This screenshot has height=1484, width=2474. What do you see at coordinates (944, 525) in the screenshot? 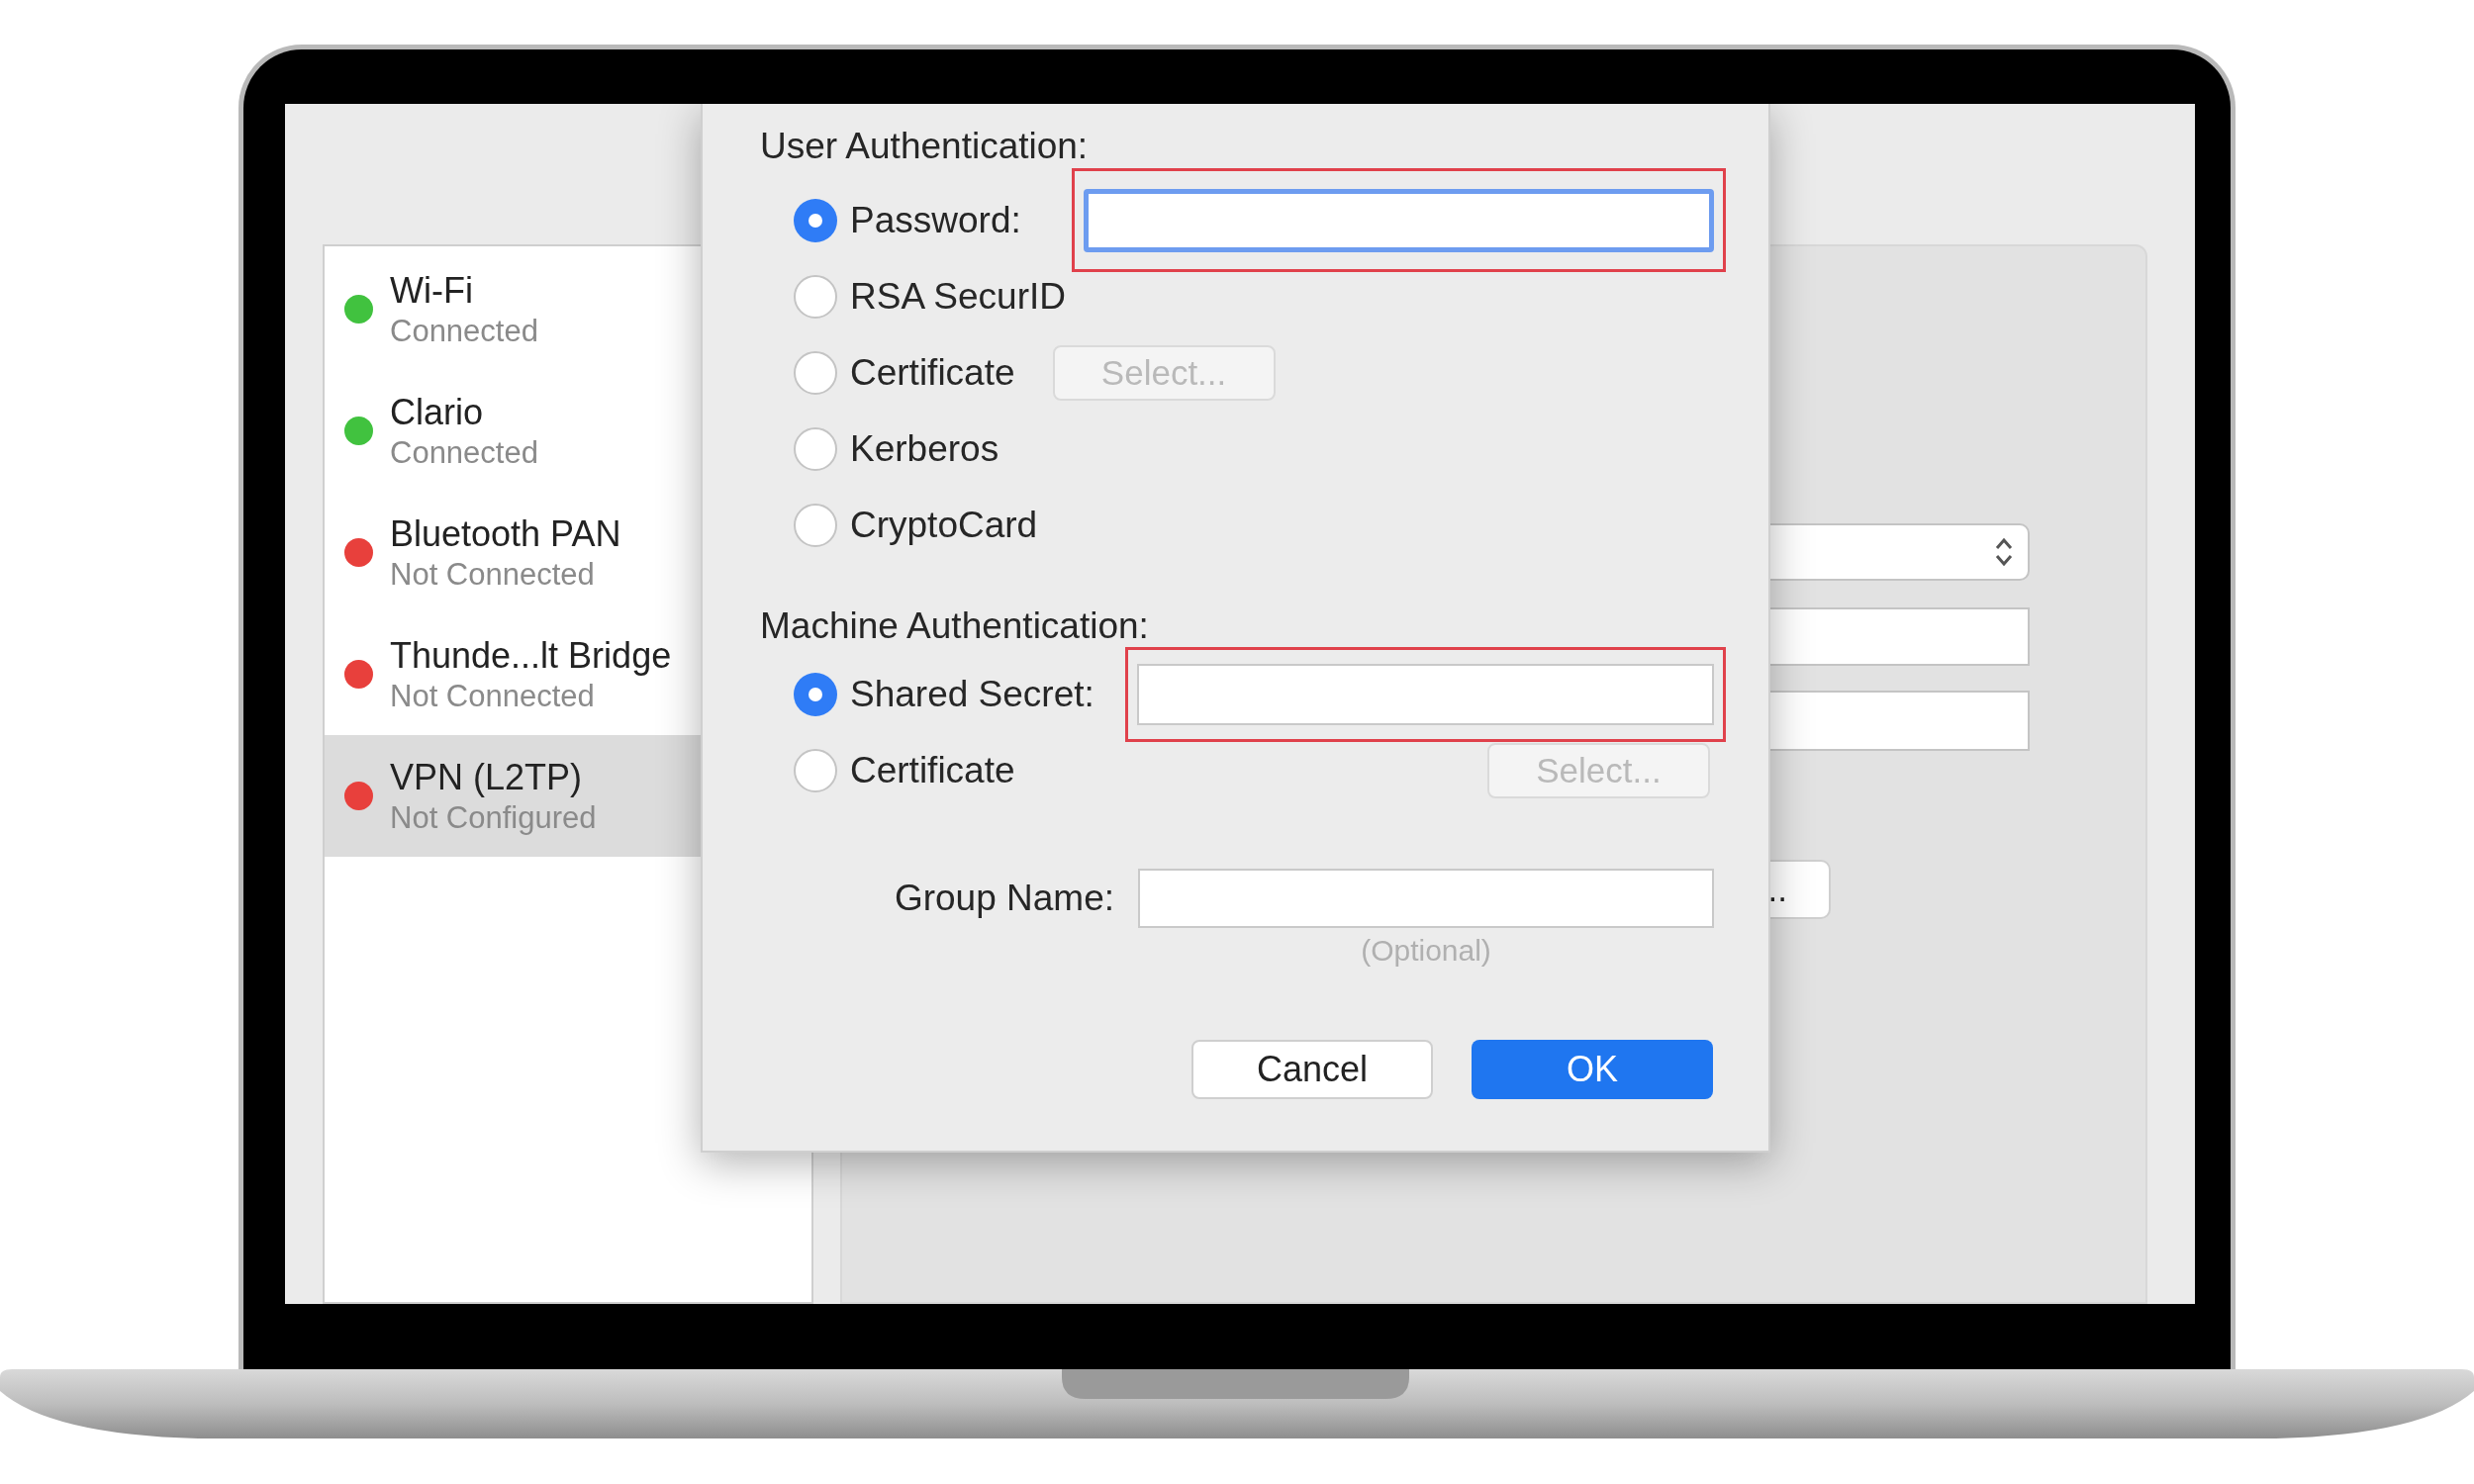
I see `option-label: CryptoCard` at bounding box center [944, 525].